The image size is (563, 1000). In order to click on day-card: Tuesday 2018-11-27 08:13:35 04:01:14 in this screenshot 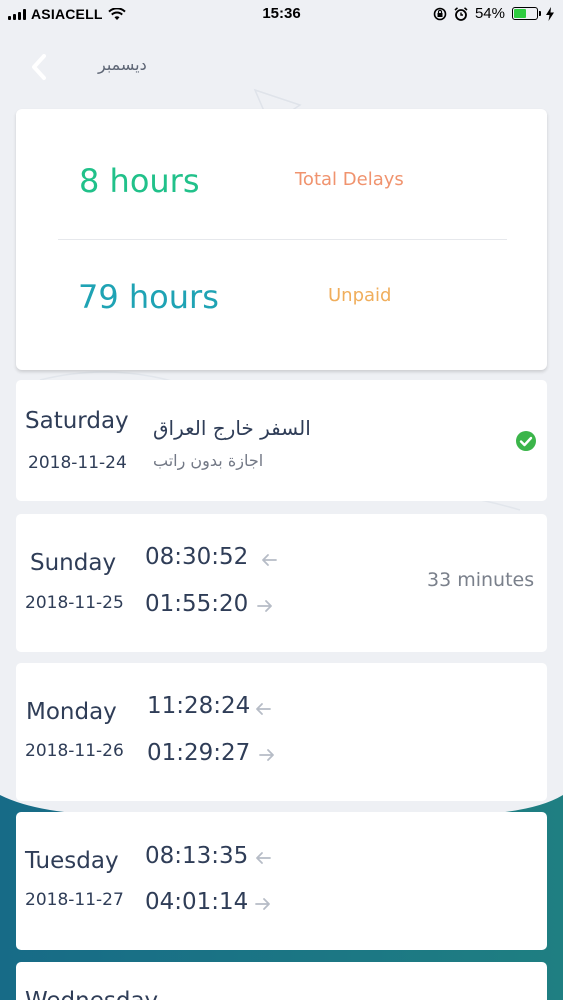, I will do `click(281, 881)`.